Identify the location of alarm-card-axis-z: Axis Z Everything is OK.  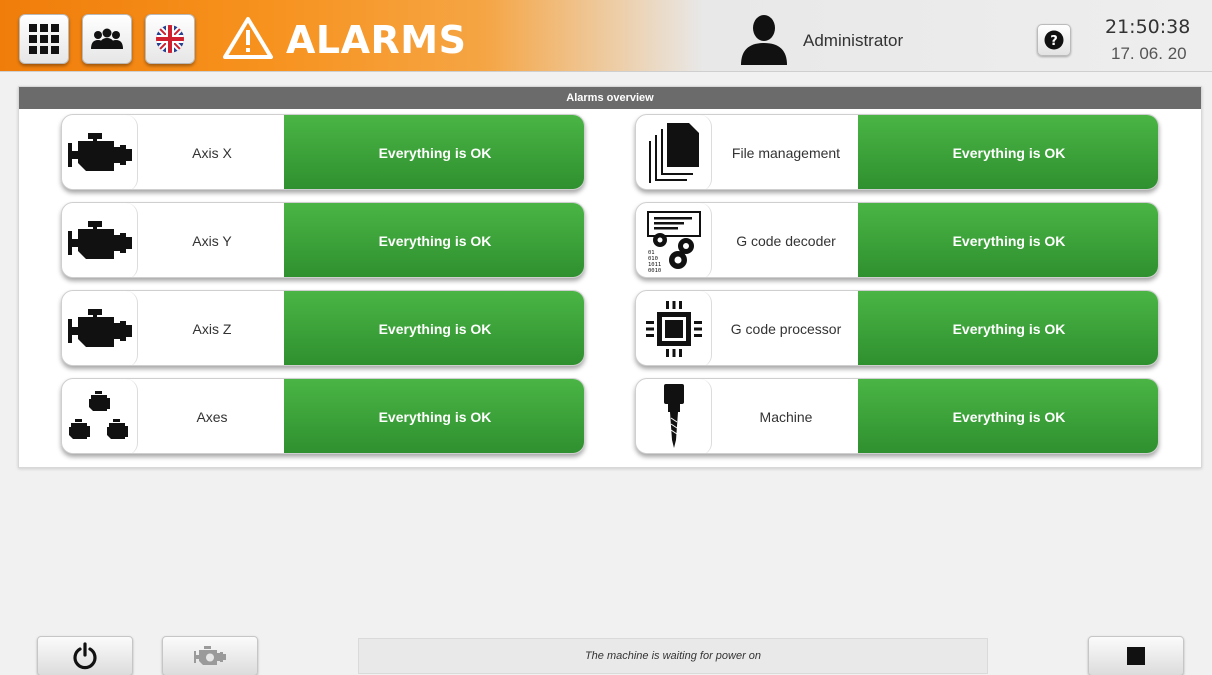
(323, 328).